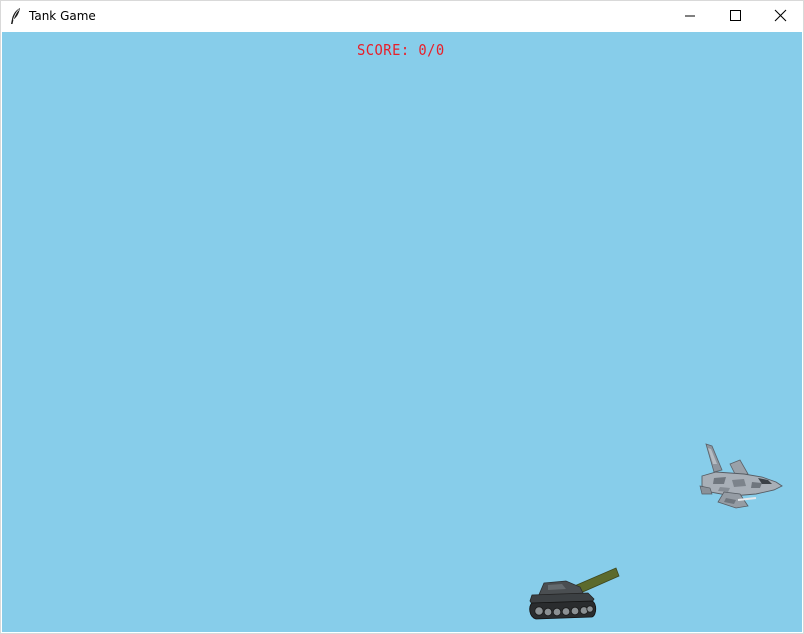 This screenshot has height=634, width=804. Describe the element at coordinates (741, 476) in the screenshot. I see `fighter-jet` at that location.